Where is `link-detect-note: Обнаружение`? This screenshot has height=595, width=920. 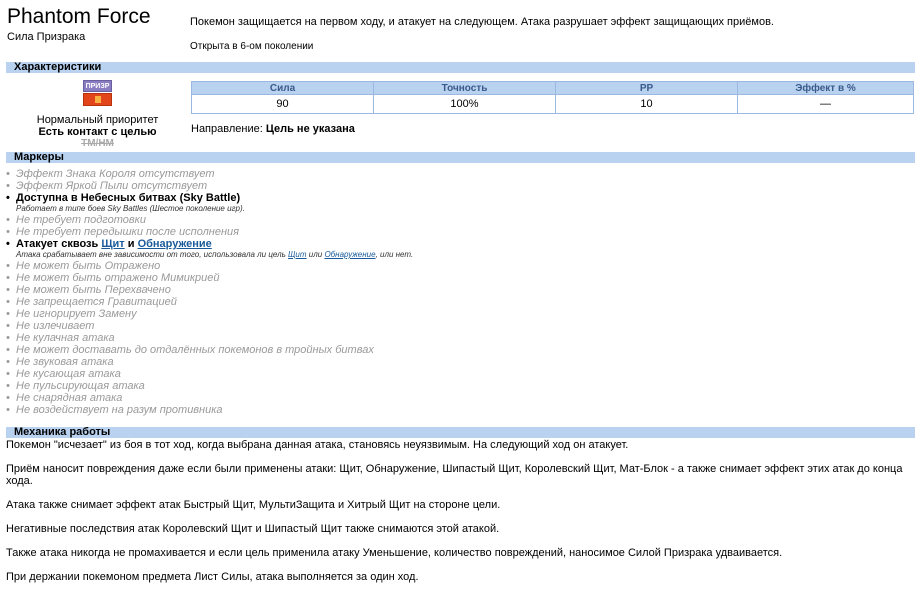 link-detect-note: Обнаружение is located at coordinates (349, 254).